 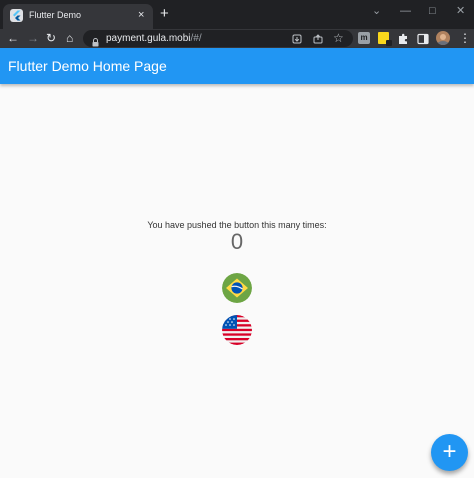 I want to click on counter-value: 0, so click(x=237, y=241).